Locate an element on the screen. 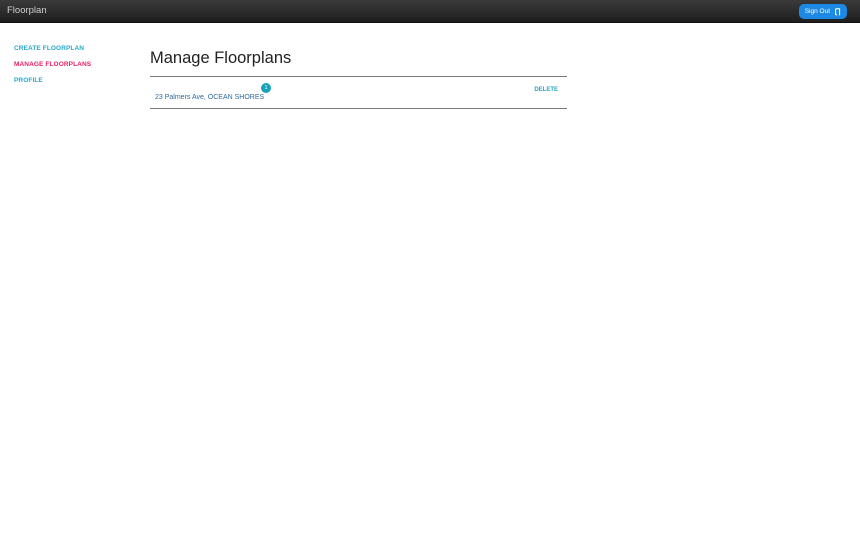 This screenshot has height=537, width=860. top-navbar: Floorplan Sign Out is located at coordinates (430, 11).